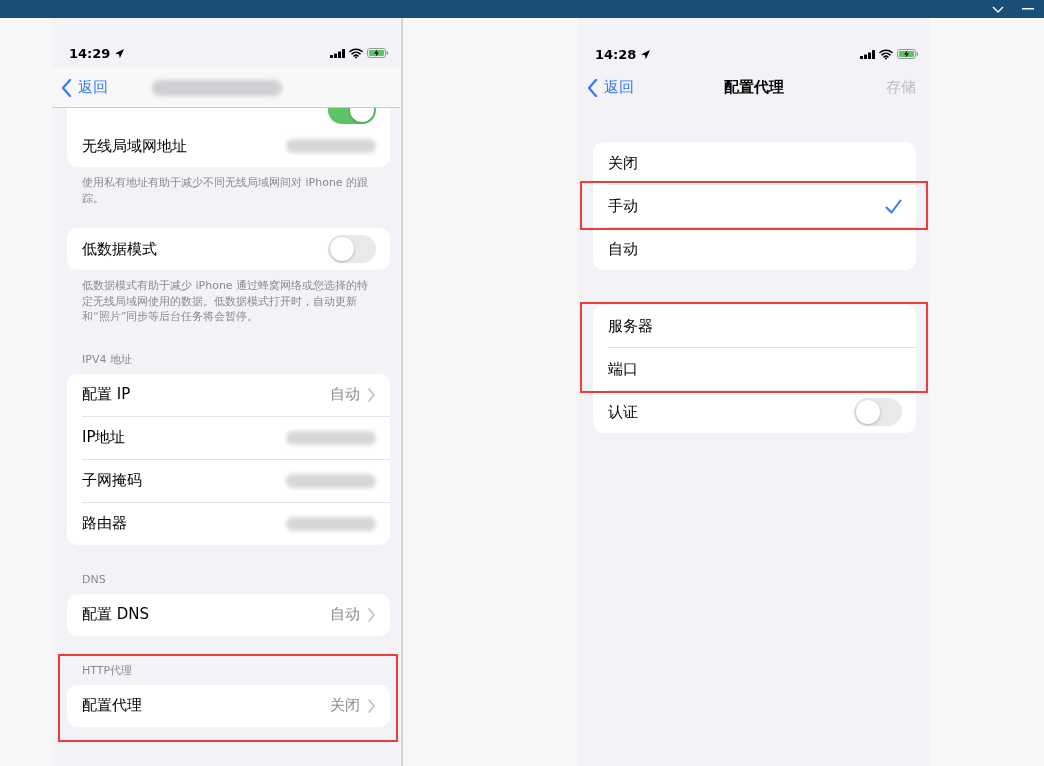 The width and height of the screenshot is (1044, 766). What do you see at coordinates (893, 206) in the screenshot?
I see `checkmark-icon` at bounding box center [893, 206].